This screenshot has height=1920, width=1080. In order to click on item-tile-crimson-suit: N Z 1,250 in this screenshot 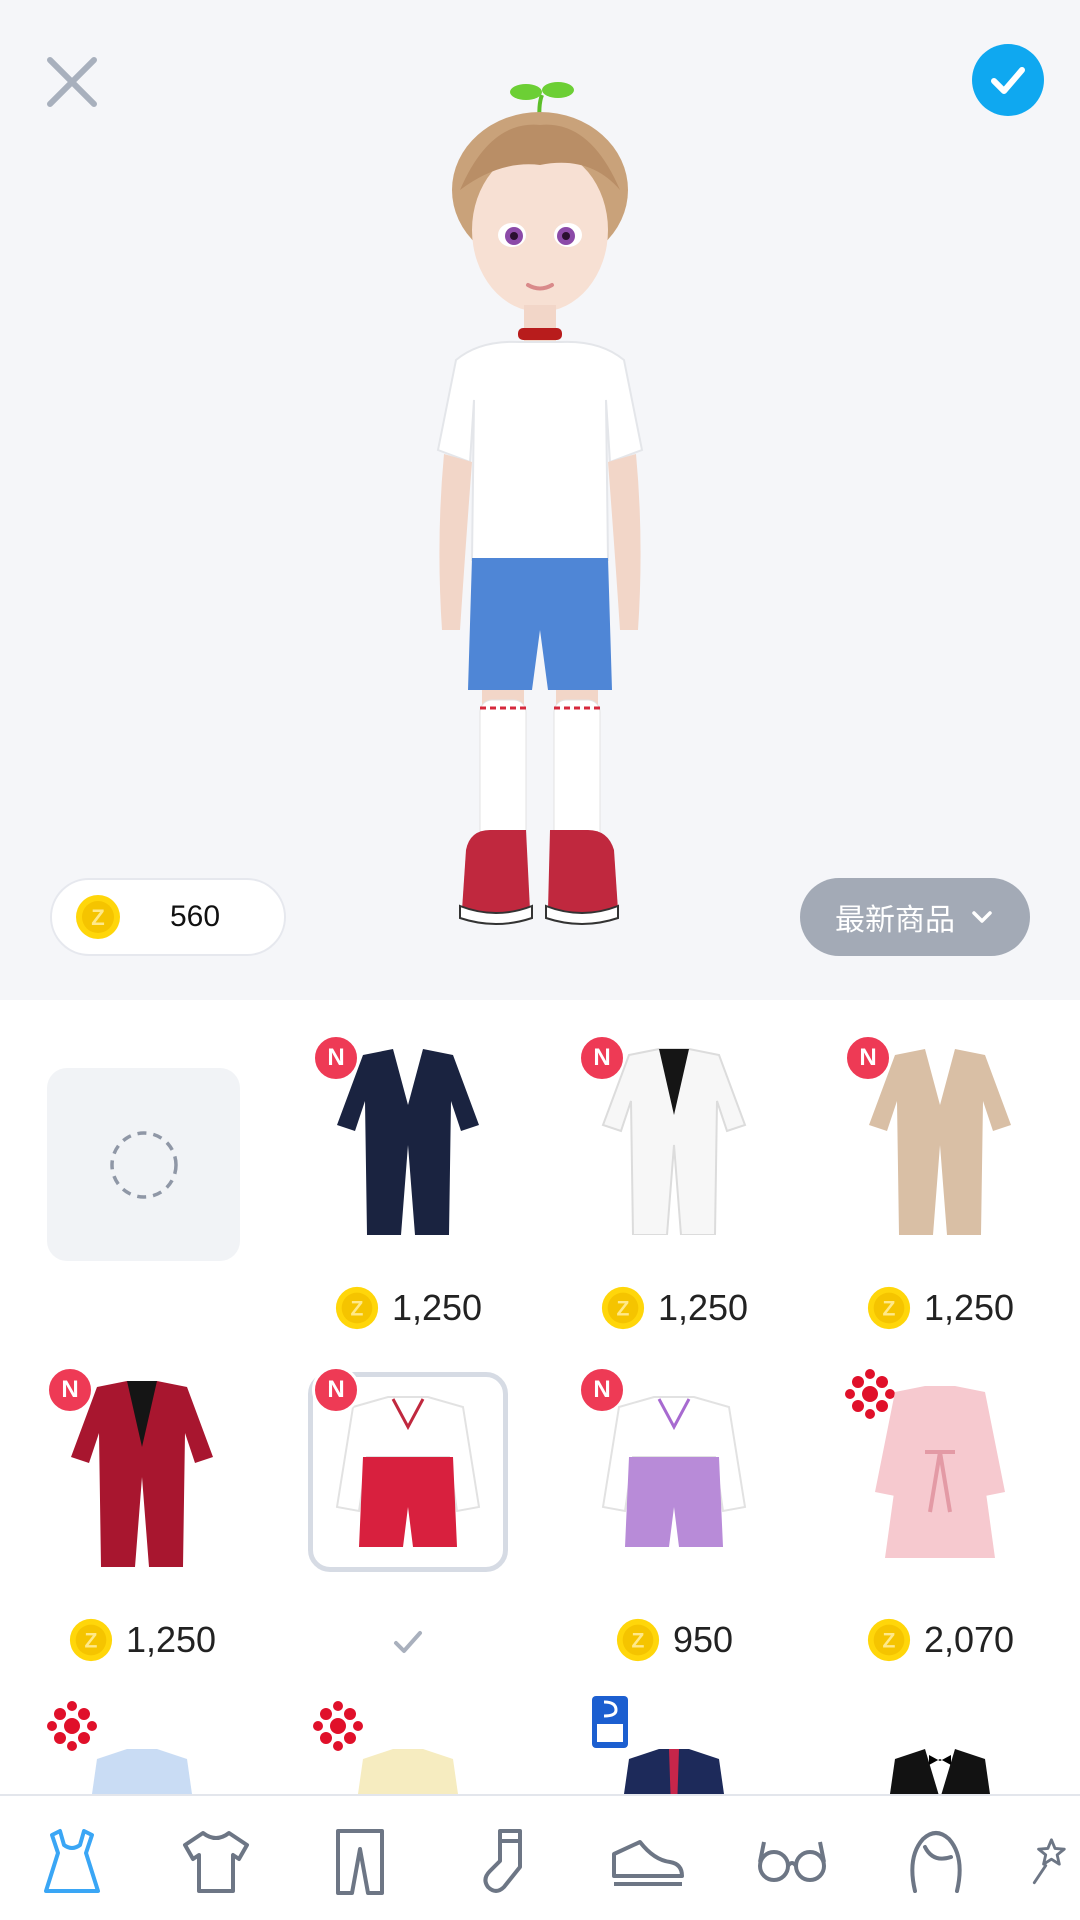, I will do `click(142, 1497)`.